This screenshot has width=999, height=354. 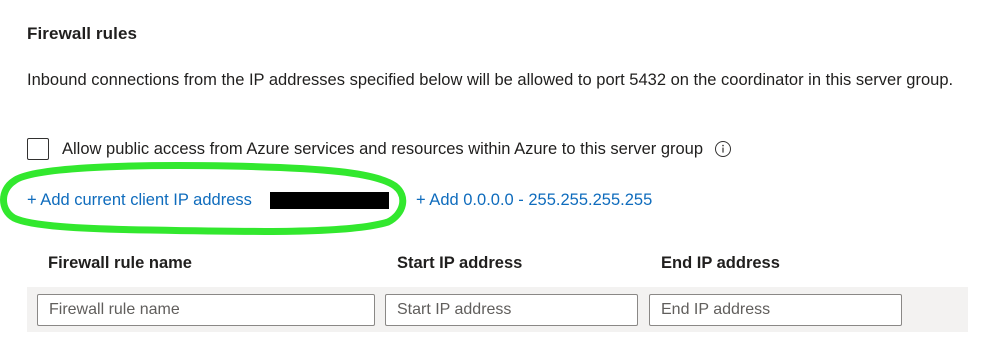 What do you see at coordinates (120, 263) in the screenshot?
I see `column-header-rule-name: Firewall rule name` at bounding box center [120, 263].